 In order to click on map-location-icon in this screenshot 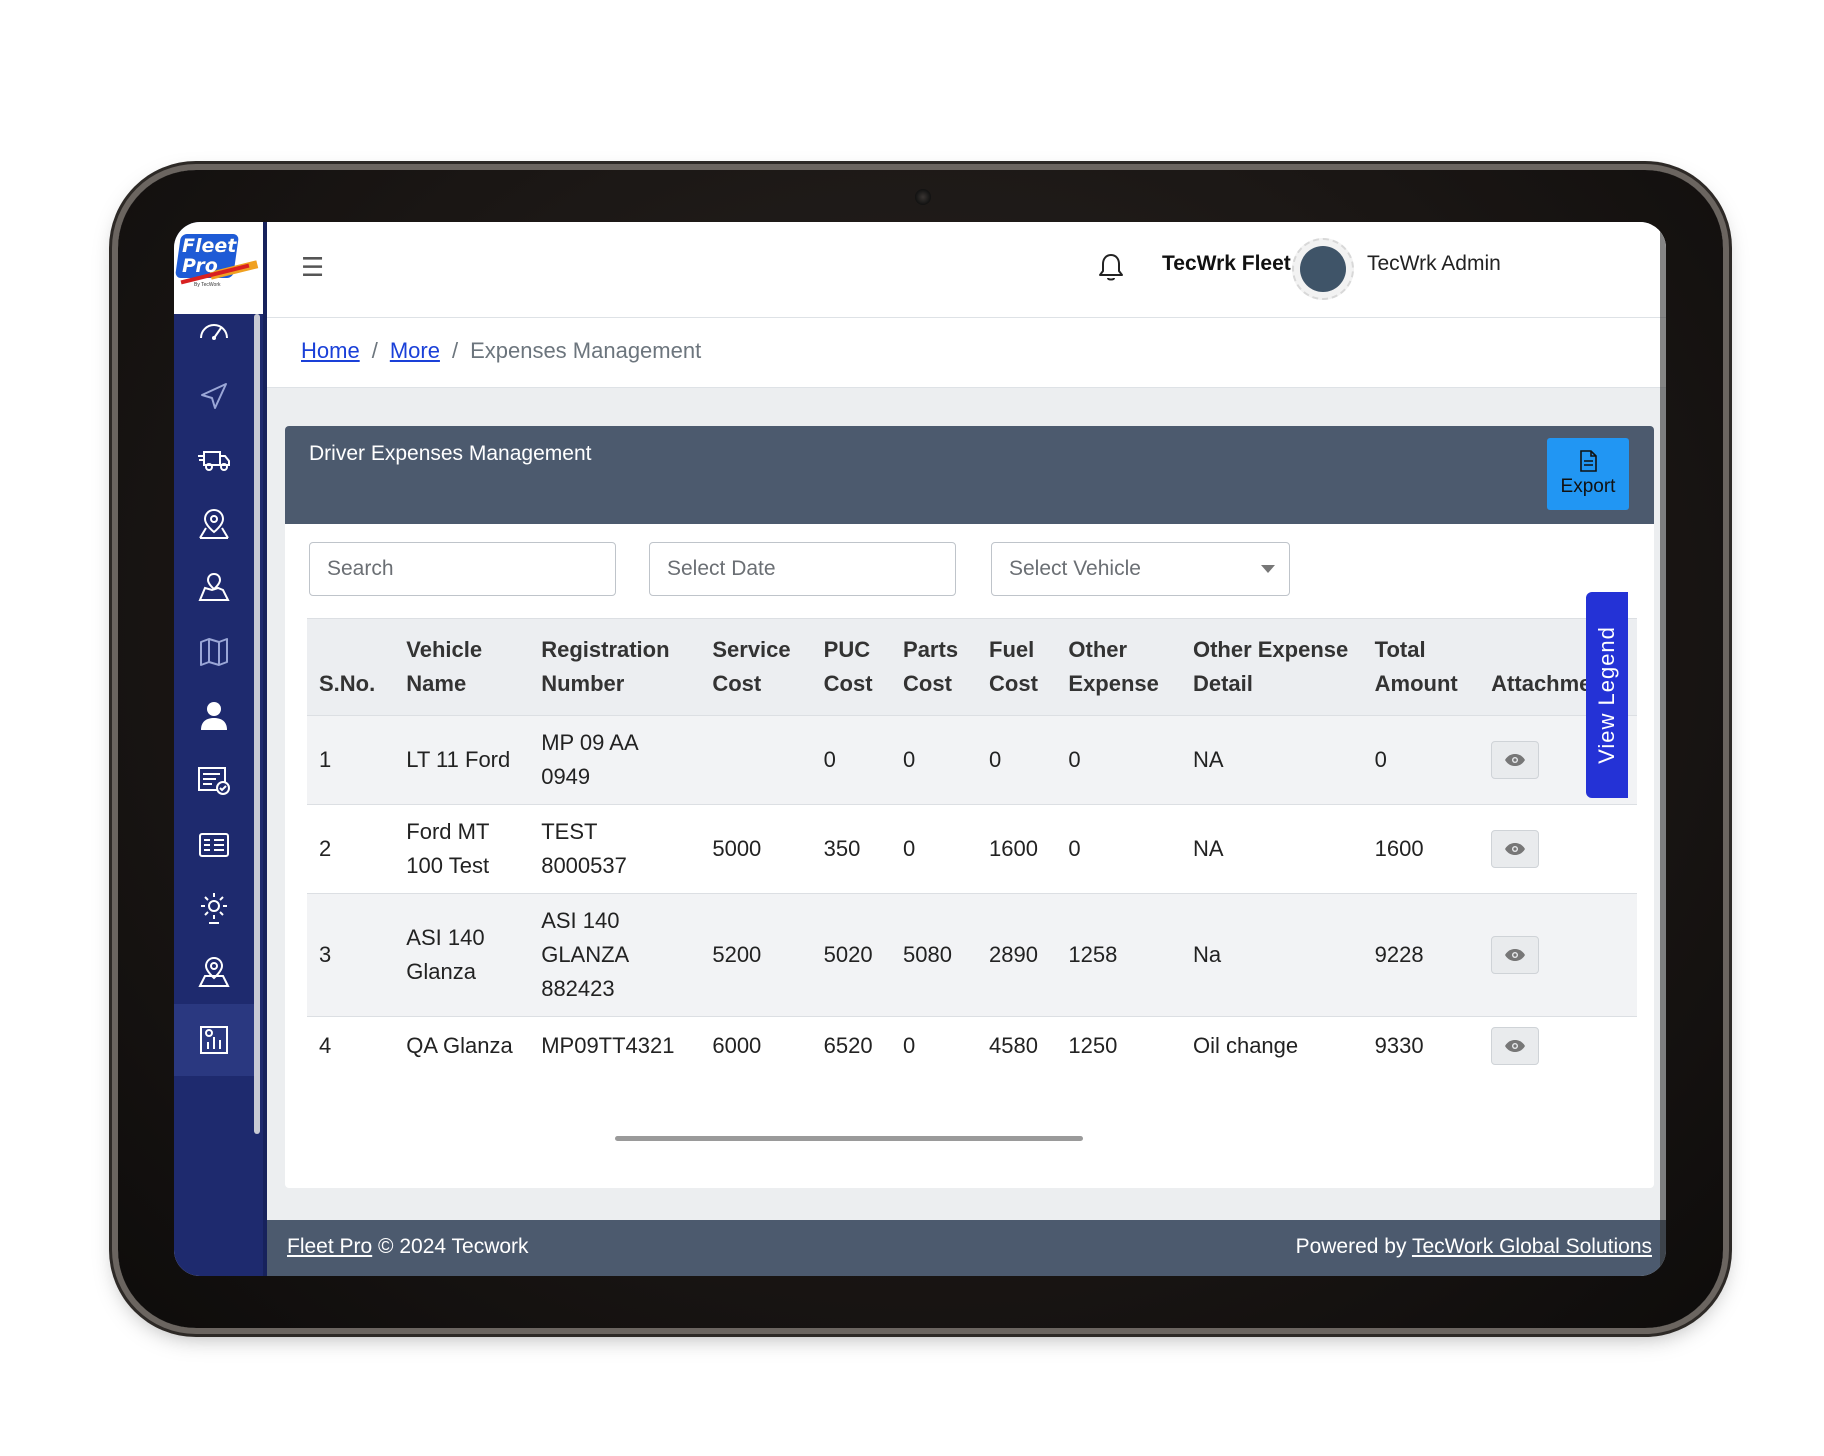, I will do `click(214, 586)`.